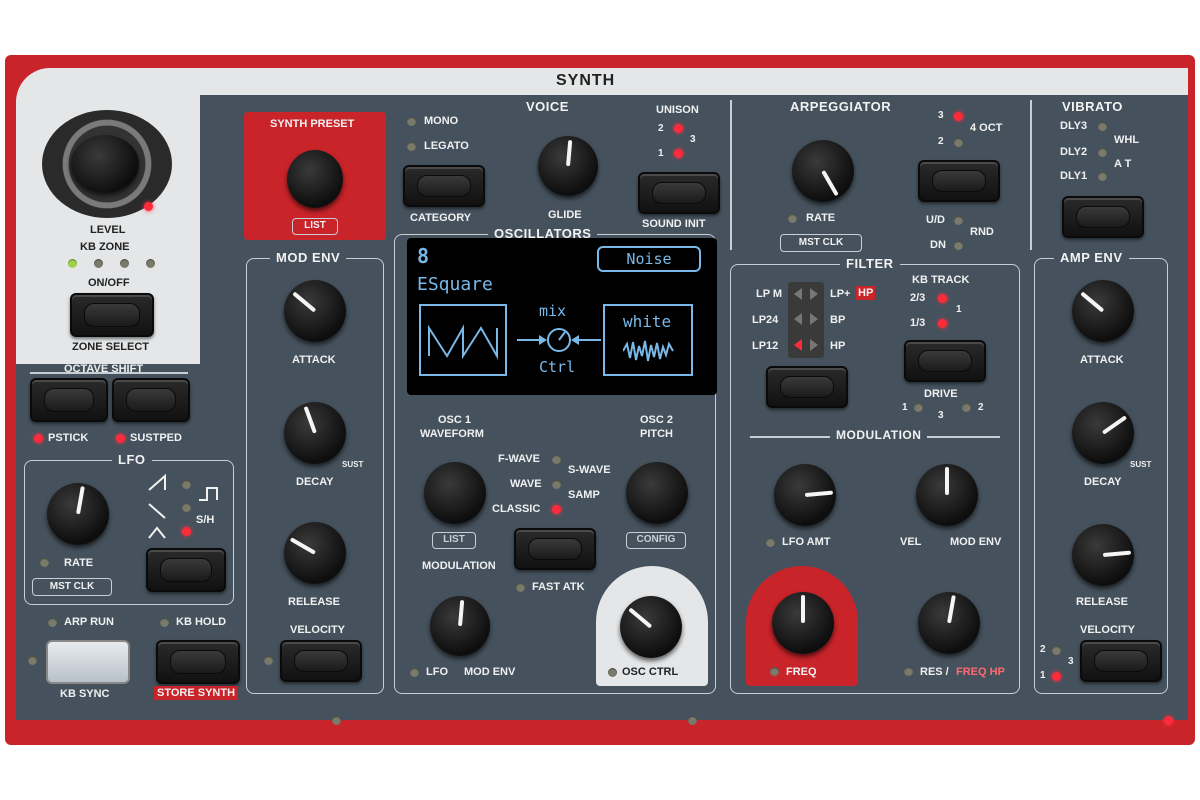 The height and width of the screenshot is (800, 1200). Describe the element at coordinates (196, 693) in the screenshot. I see `store-synth-label: STORE SYNTH` at that location.